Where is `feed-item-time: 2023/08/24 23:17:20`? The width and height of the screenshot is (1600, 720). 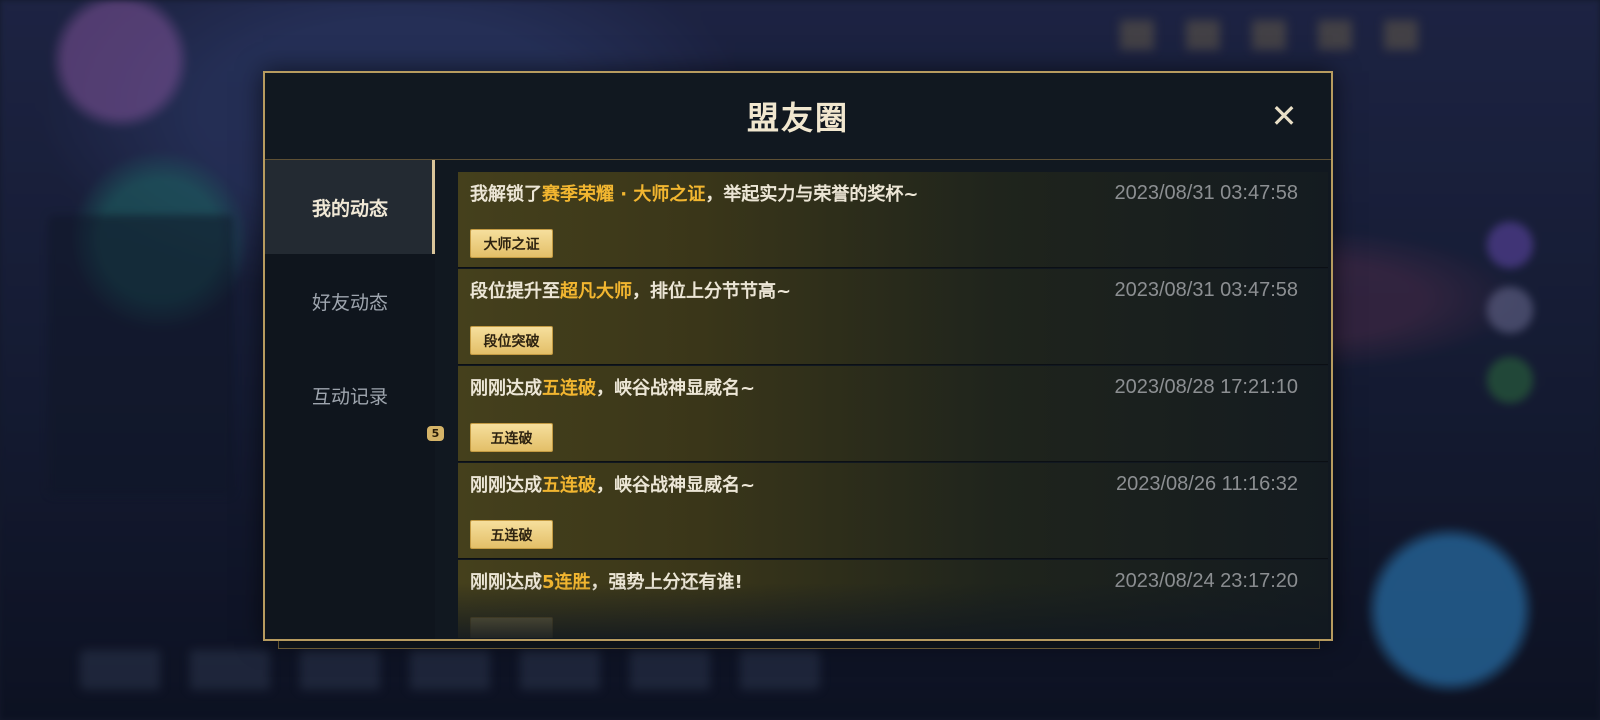
feed-item-time: 2023/08/24 23:17:20 is located at coordinates (1206, 581).